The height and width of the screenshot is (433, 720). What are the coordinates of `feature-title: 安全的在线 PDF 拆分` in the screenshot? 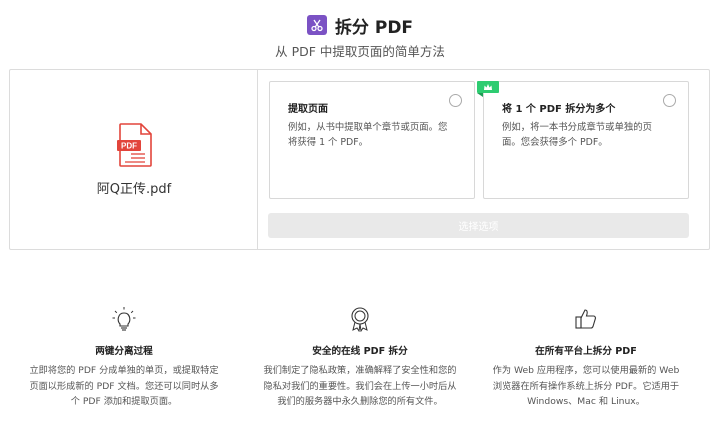 It's located at (360, 351).